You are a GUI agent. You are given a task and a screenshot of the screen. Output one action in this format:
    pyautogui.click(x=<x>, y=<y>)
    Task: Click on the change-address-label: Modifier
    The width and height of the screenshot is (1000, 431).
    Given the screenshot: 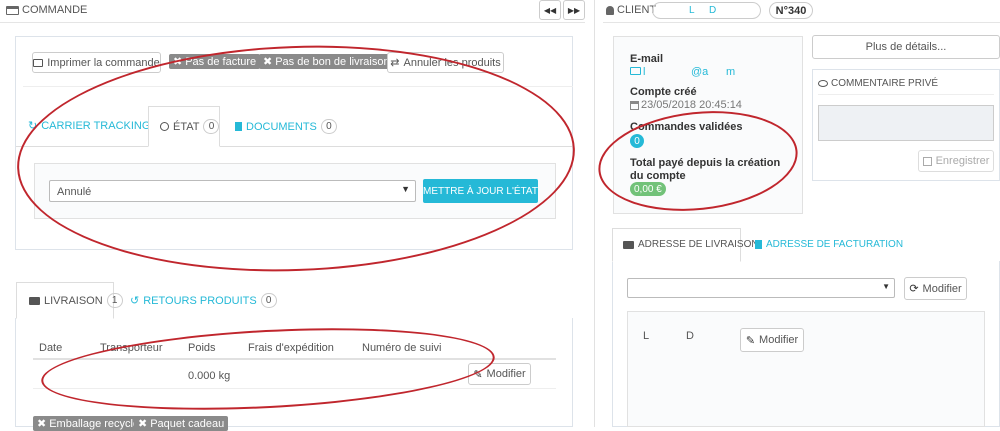 What is the action you would take?
    pyautogui.click(x=942, y=288)
    